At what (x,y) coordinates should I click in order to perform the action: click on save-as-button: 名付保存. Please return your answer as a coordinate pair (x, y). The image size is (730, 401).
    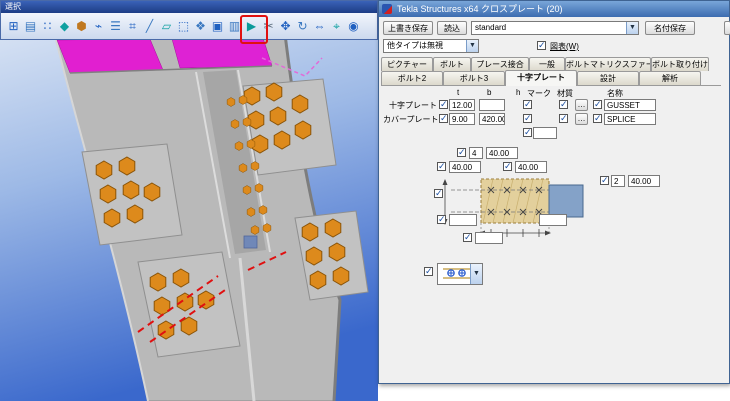
    Looking at the image, I should click on (670, 28).